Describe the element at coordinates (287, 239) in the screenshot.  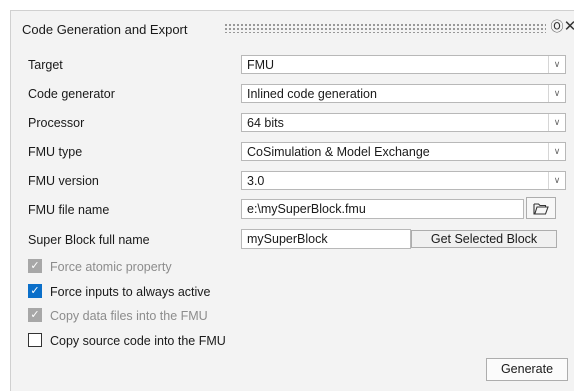
I see `super-block-name-value: mySuperBlock` at that location.